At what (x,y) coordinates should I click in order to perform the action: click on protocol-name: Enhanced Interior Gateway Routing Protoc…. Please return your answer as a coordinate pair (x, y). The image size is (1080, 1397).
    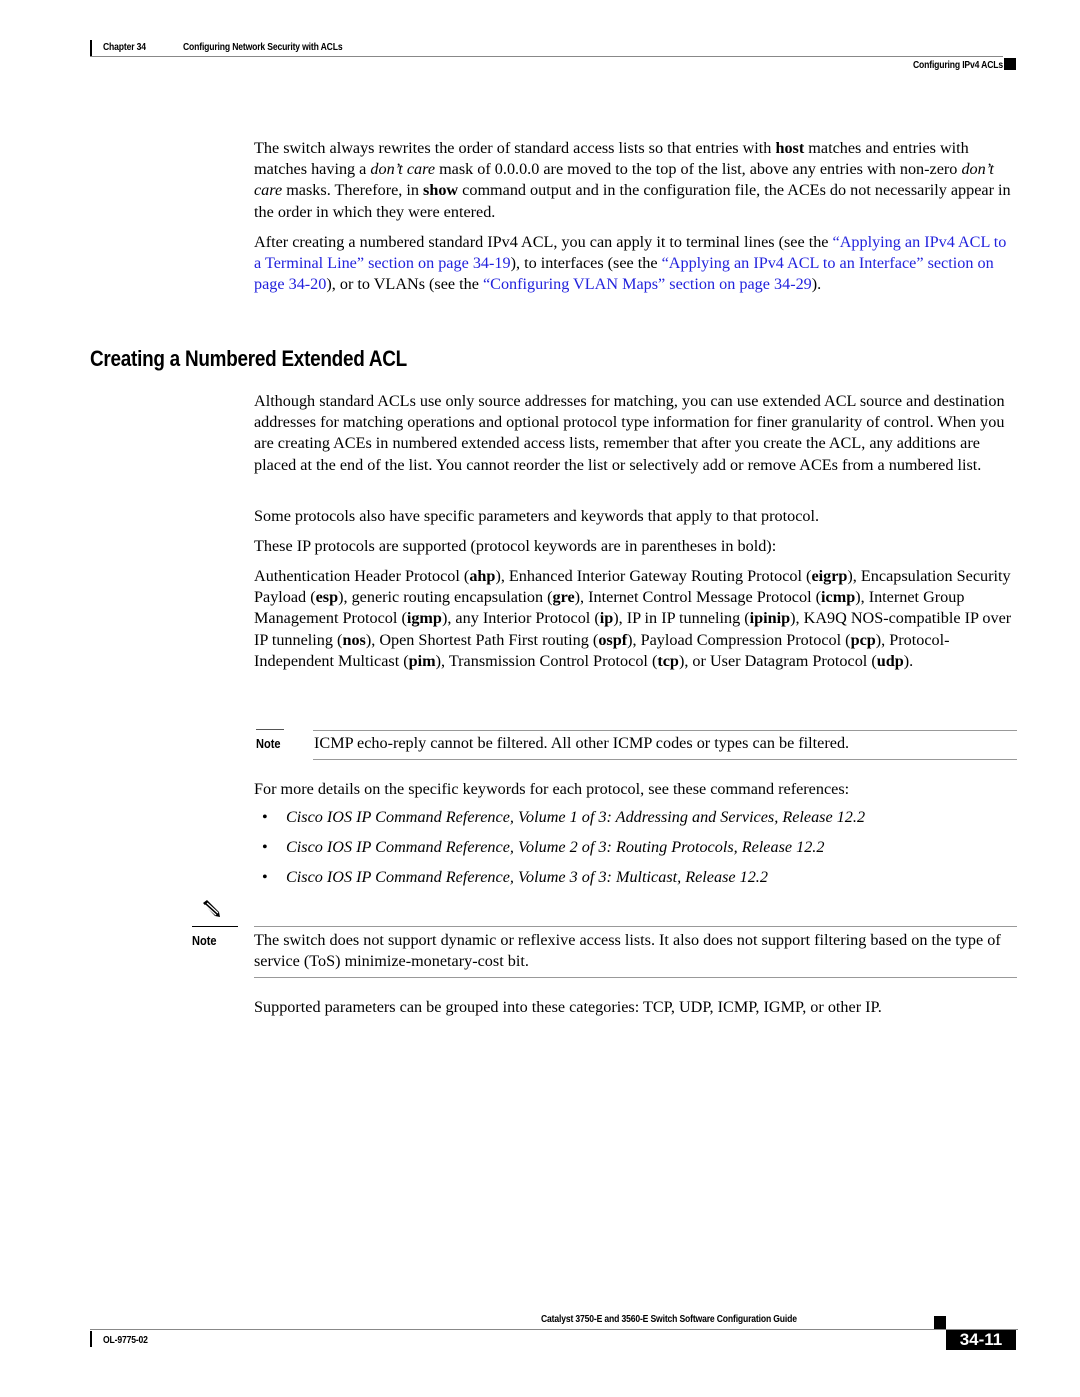
    Looking at the image, I should click on (660, 576).